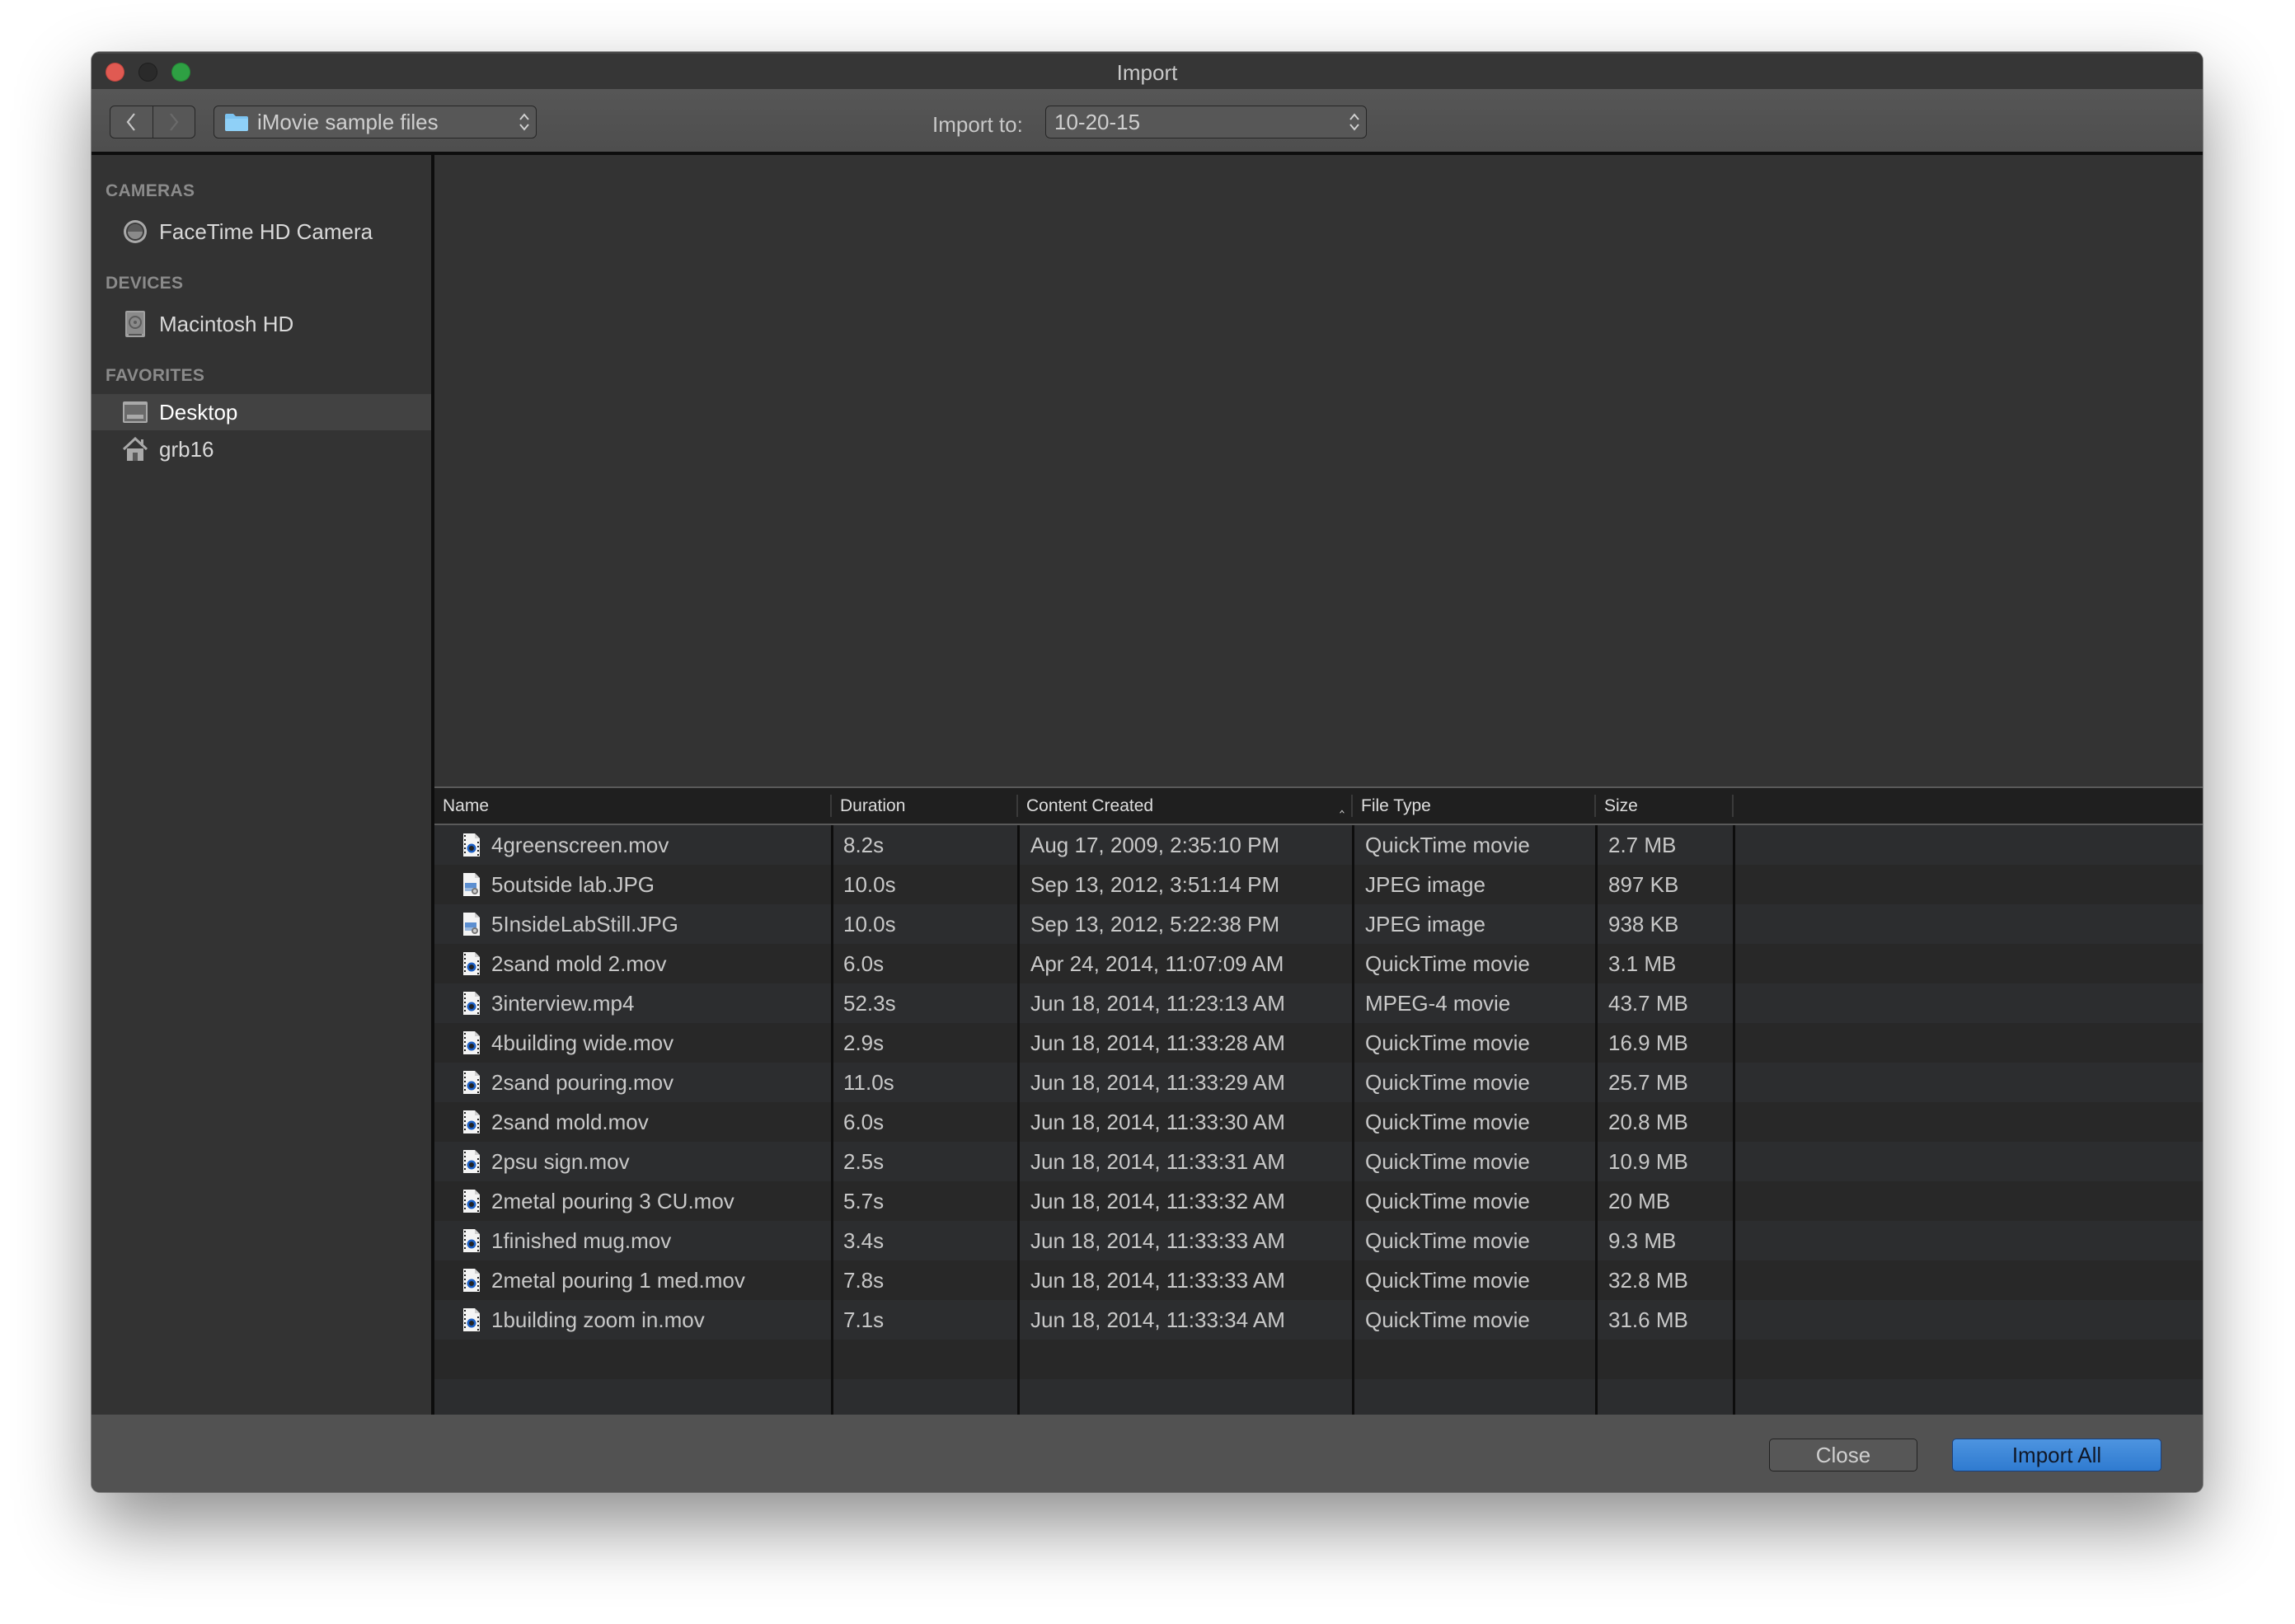  I want to click on file-name: 2sand mold.mov, so click(570, 1121).